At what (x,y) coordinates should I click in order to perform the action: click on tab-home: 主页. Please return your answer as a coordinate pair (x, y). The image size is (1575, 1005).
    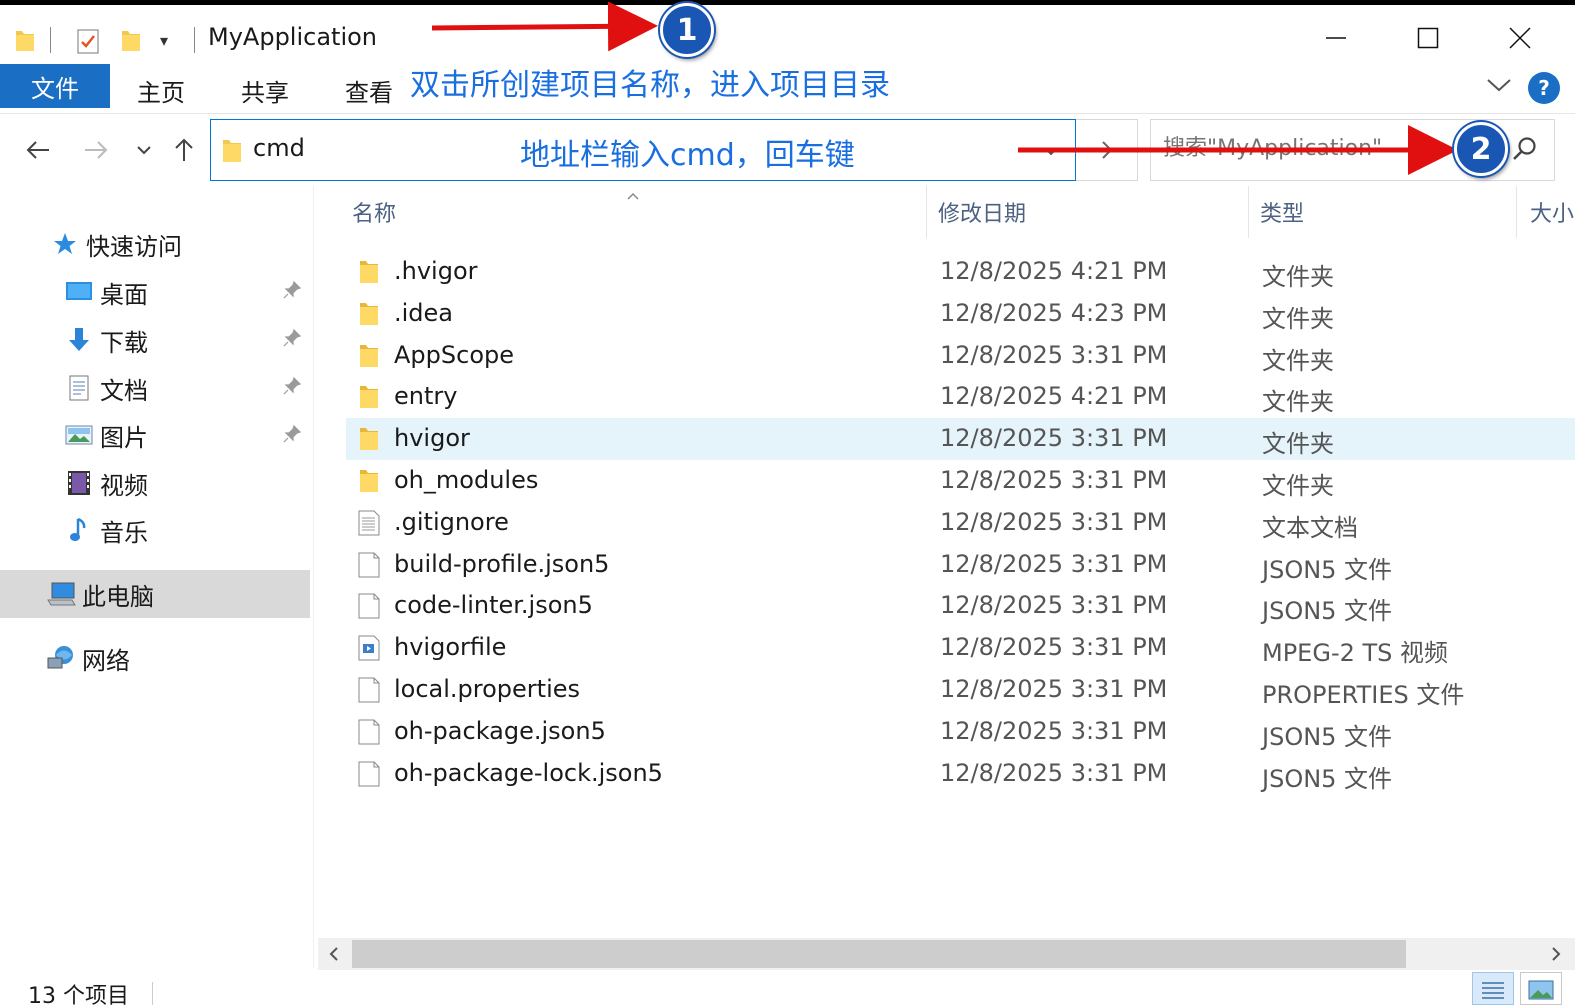
    Looking at the image, I should click on (161, 90).